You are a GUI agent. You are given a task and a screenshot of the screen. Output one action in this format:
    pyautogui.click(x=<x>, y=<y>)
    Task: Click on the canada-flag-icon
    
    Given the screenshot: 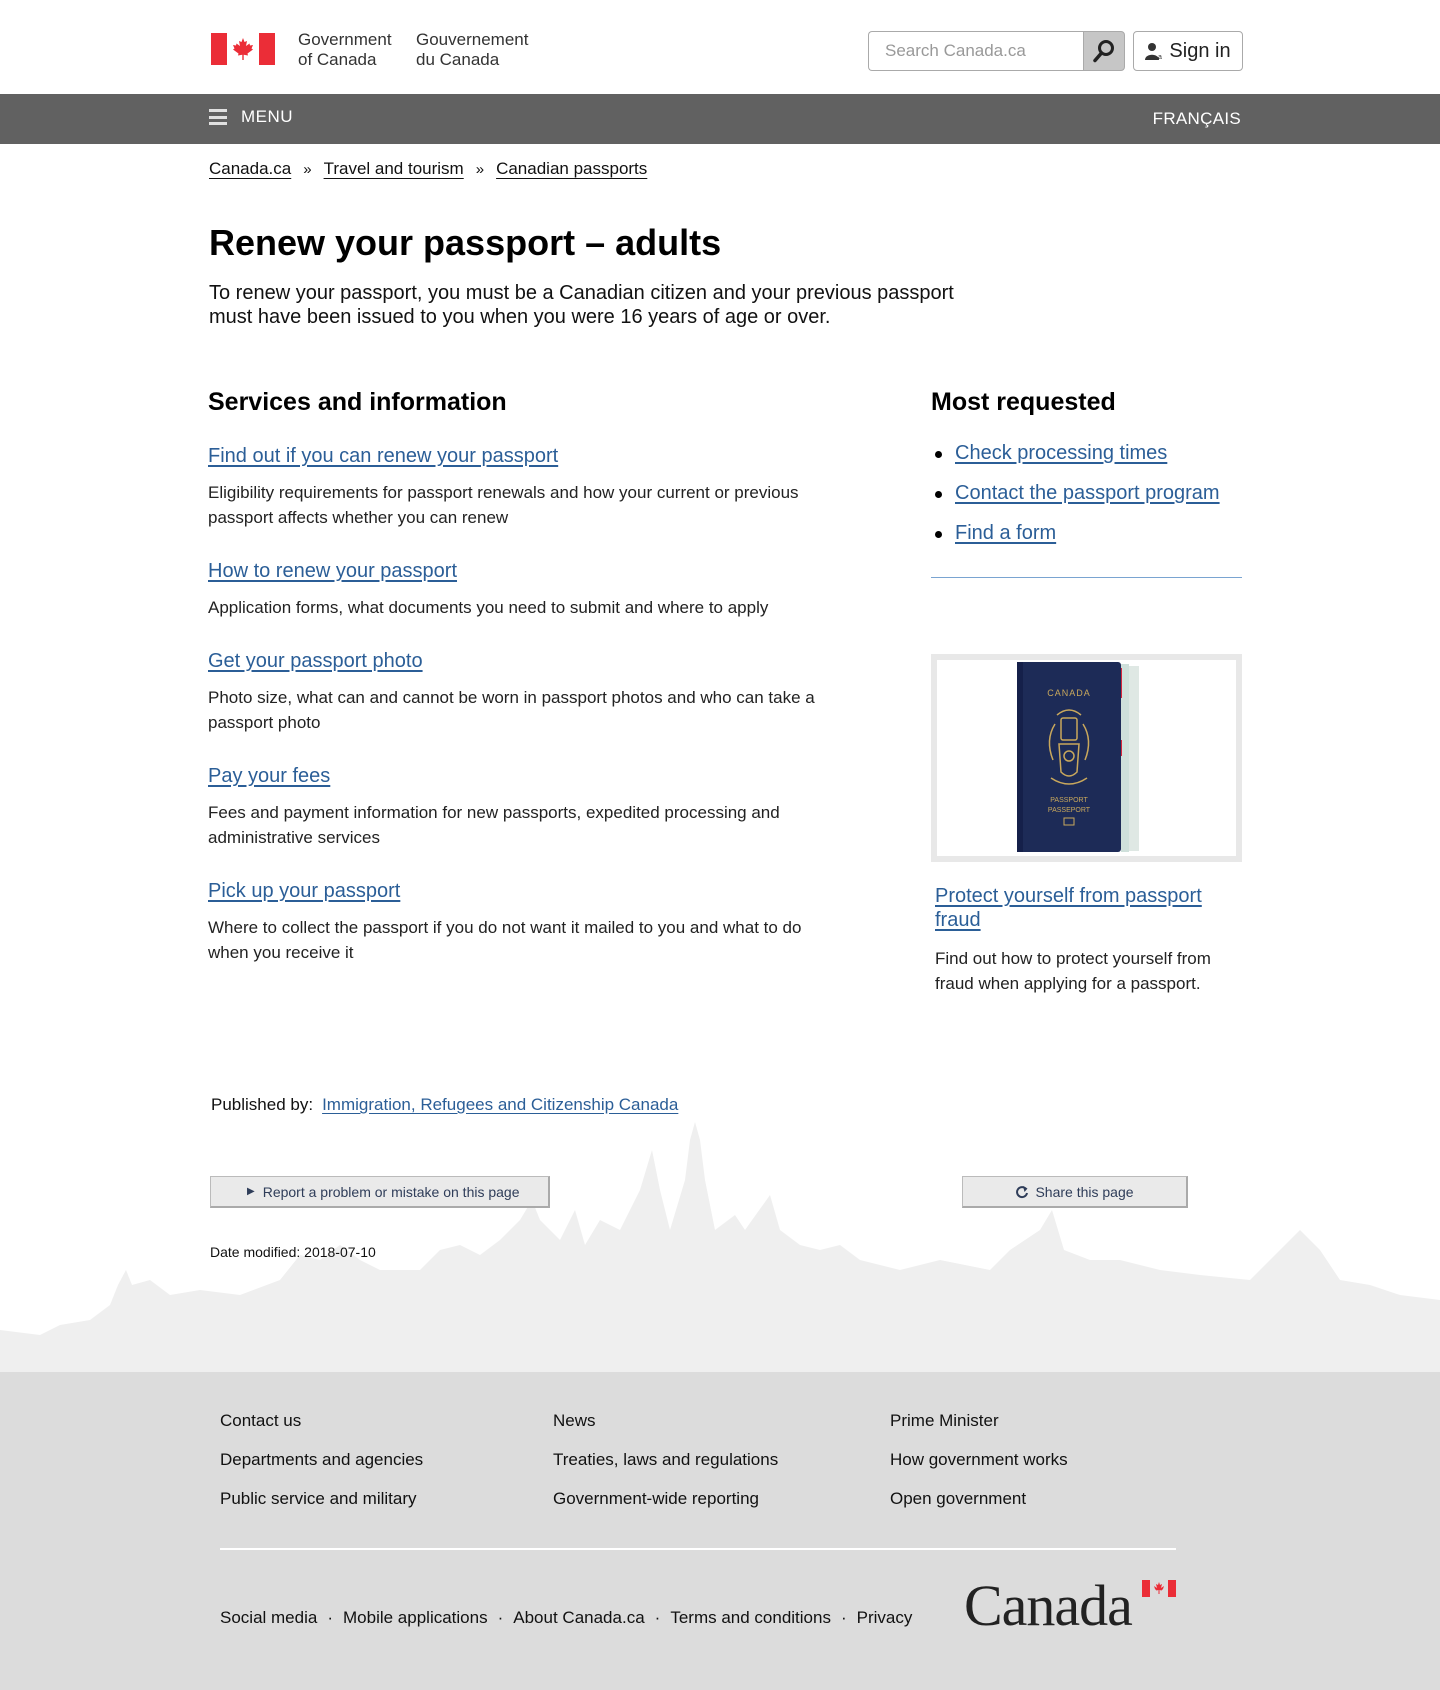 What is the action you would take?
    pyautogui.click(x=243, y=49)
    